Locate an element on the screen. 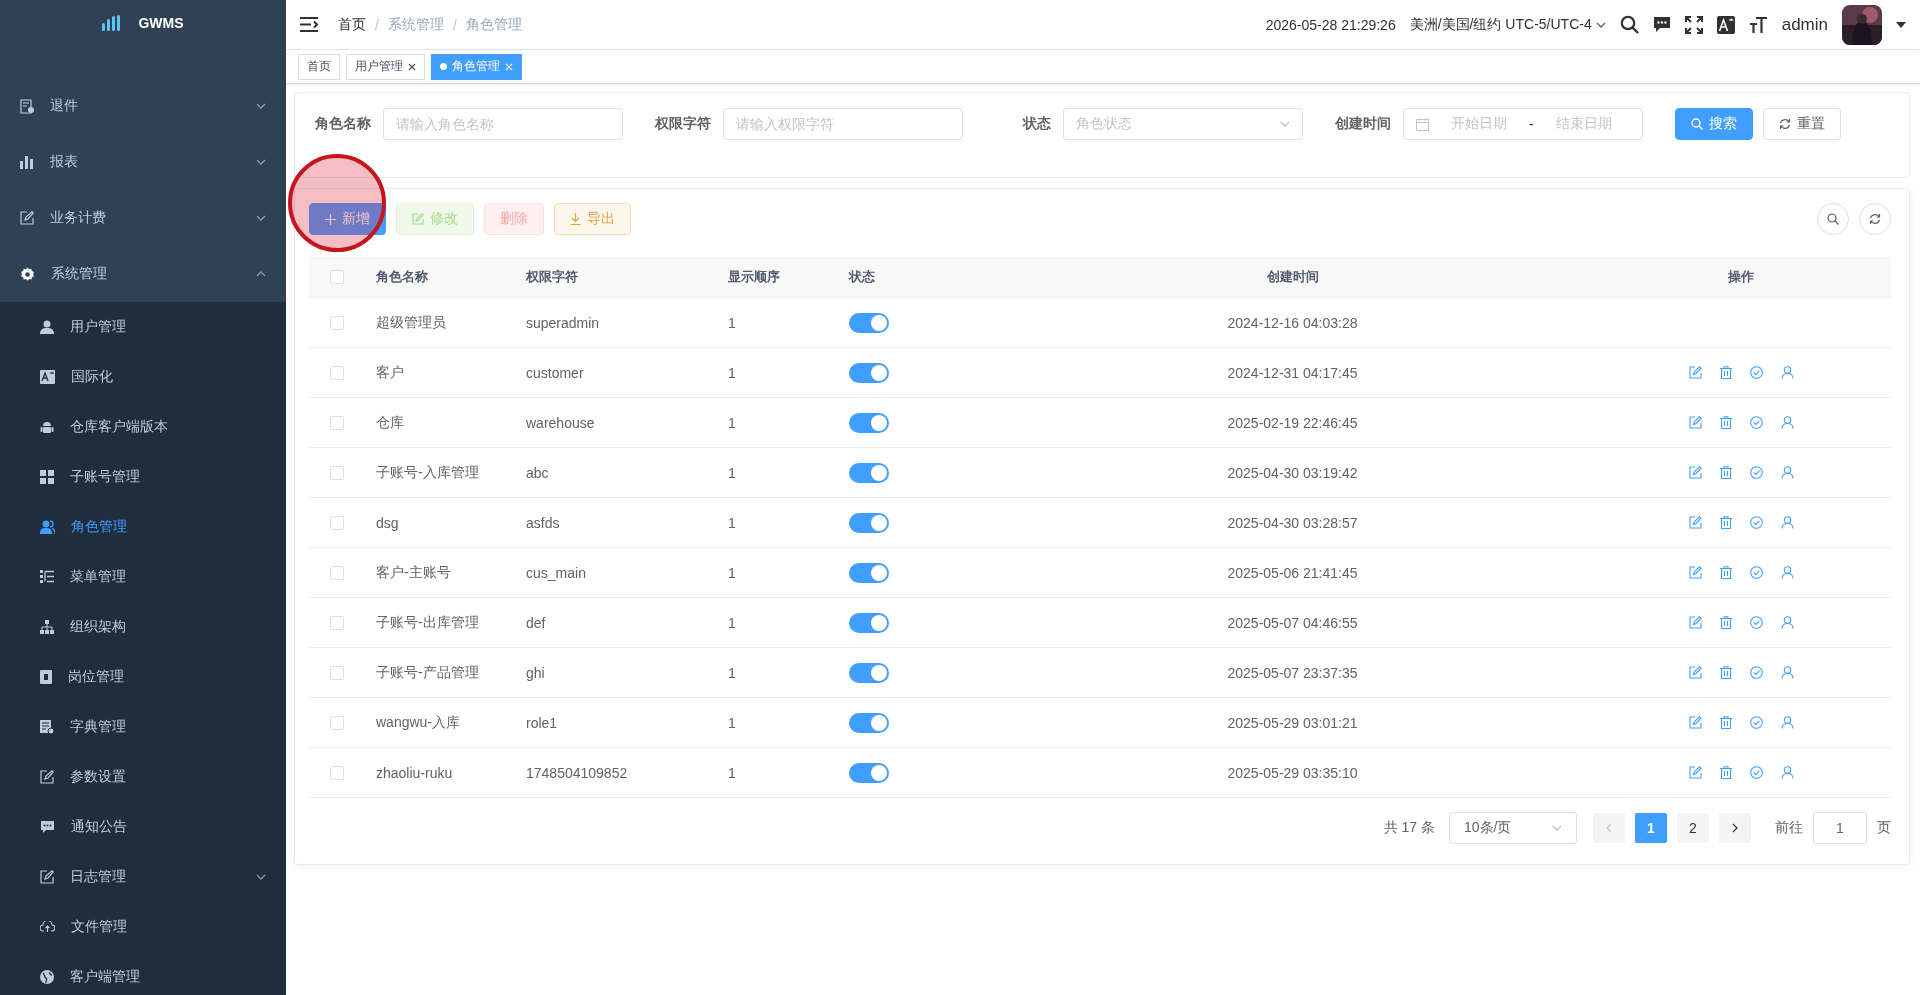  text-field: 请输入角色名称 is located at coordinates (503, 124).